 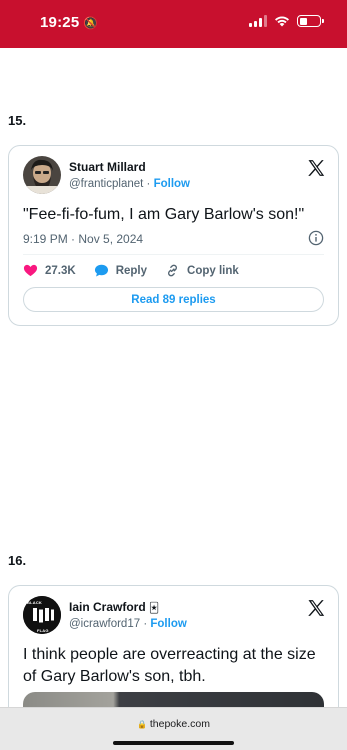 I want to click on tweet-text: "Fee-fi-fo-fum, I am Gary Barlow's son!", so click(x=164, y=214).